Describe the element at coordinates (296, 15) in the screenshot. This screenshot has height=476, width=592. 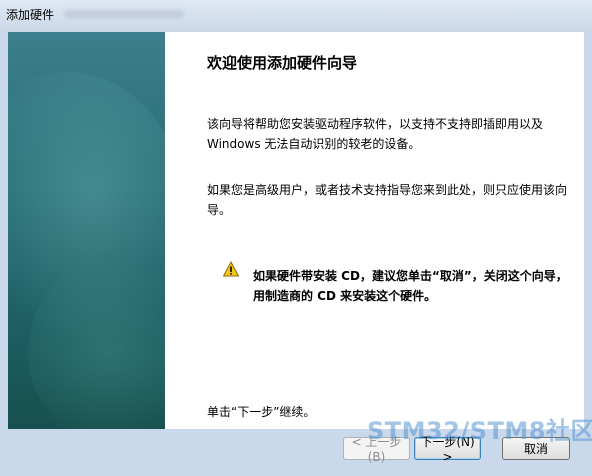
I see `title-bar: 添加硬件` at that location.